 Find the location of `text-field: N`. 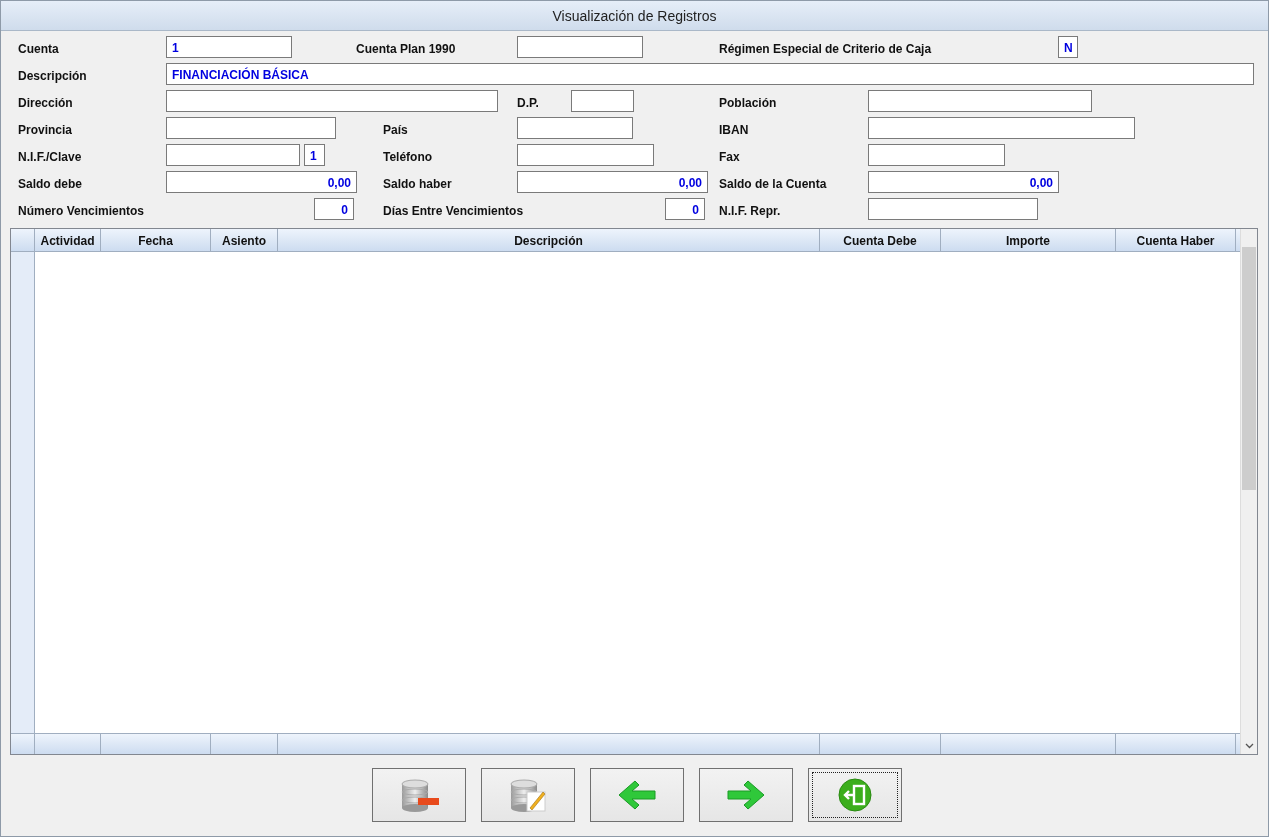

text-field: N is located at coordinates (1068, 47).